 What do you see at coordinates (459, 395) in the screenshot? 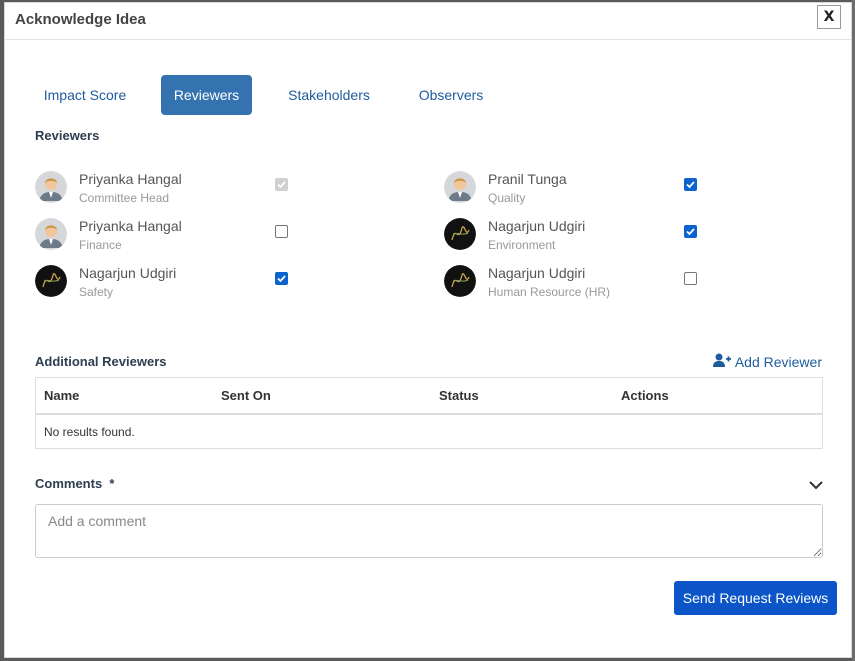
I see `column-header-status: Status` at bounding box center [459, 395].